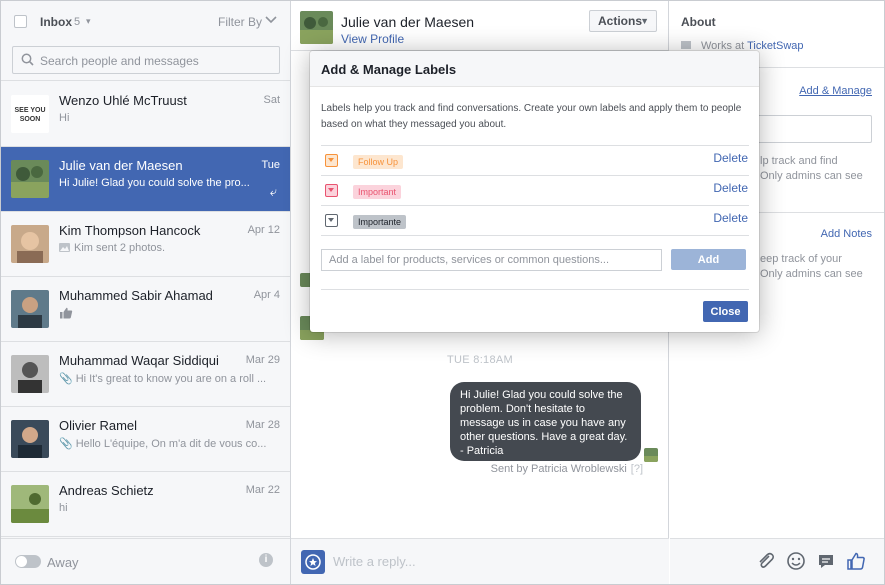 This screenshot has height=585, width=885. I want to click on labels-help-line: Only admins can see, so click(811, 176).